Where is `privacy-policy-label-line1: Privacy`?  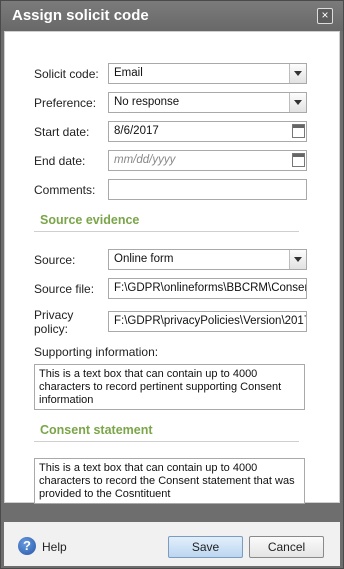
privacy-policy-label-line1: Privacy is located at coordinates (54, 315).